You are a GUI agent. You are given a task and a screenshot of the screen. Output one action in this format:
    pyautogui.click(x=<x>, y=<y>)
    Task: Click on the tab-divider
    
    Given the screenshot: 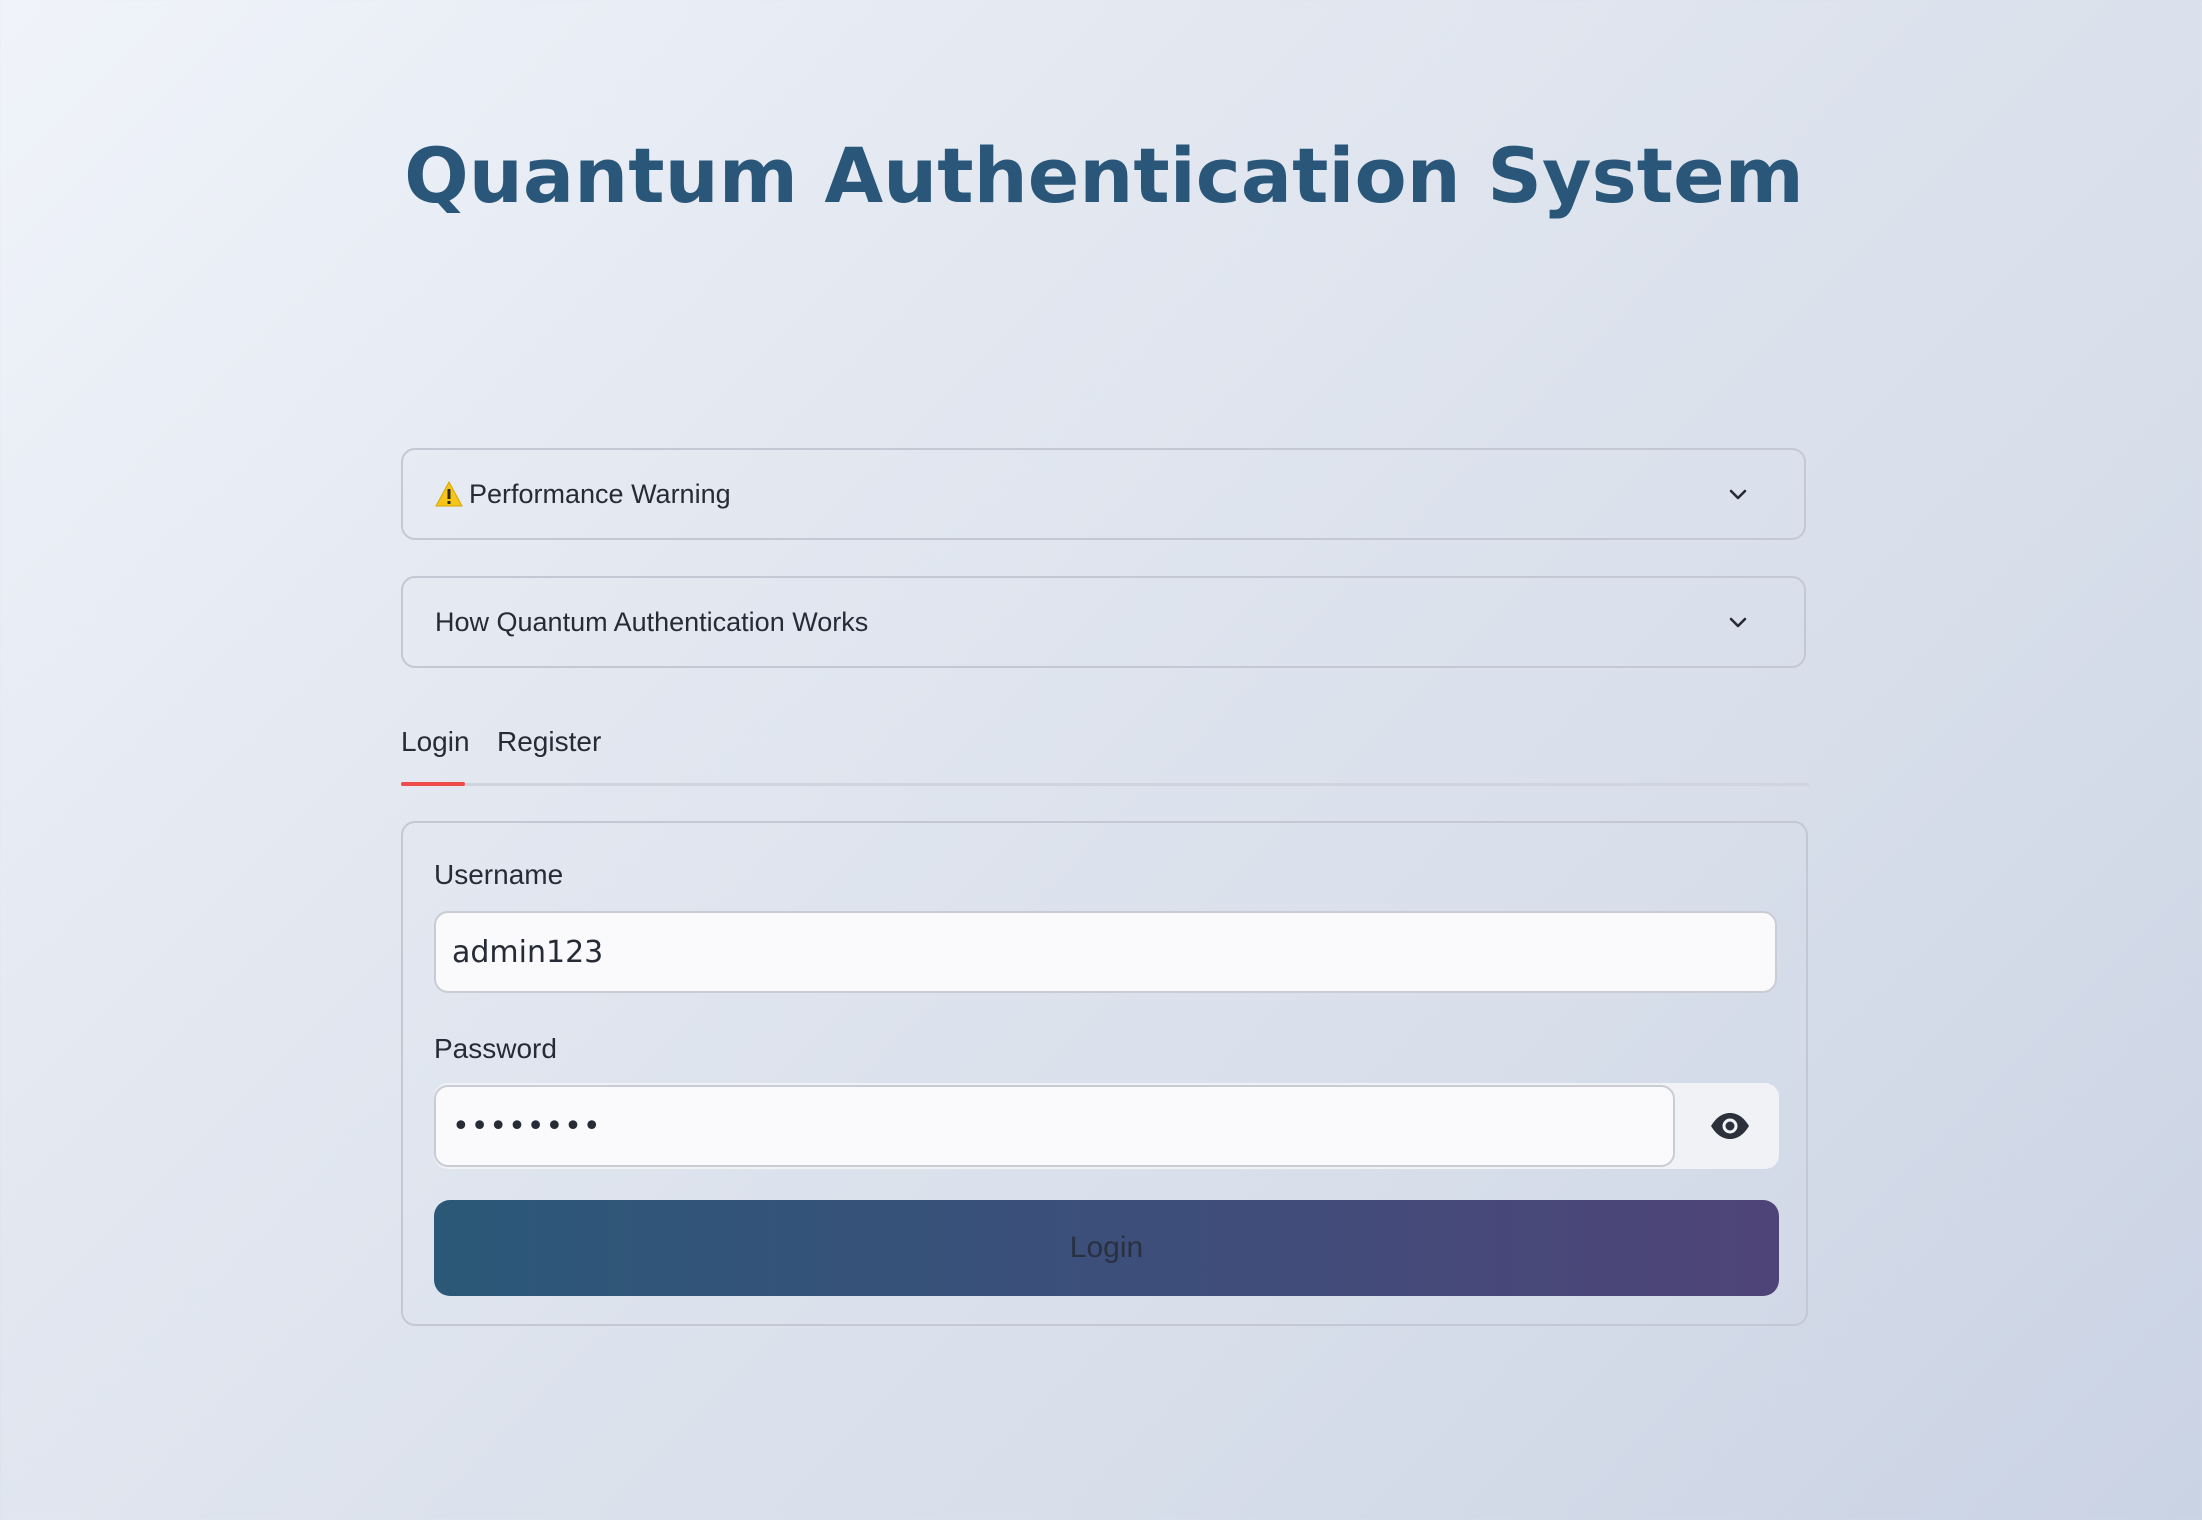 What is the action you would take?
    pyautogui.click(x=1105, y=784)
    